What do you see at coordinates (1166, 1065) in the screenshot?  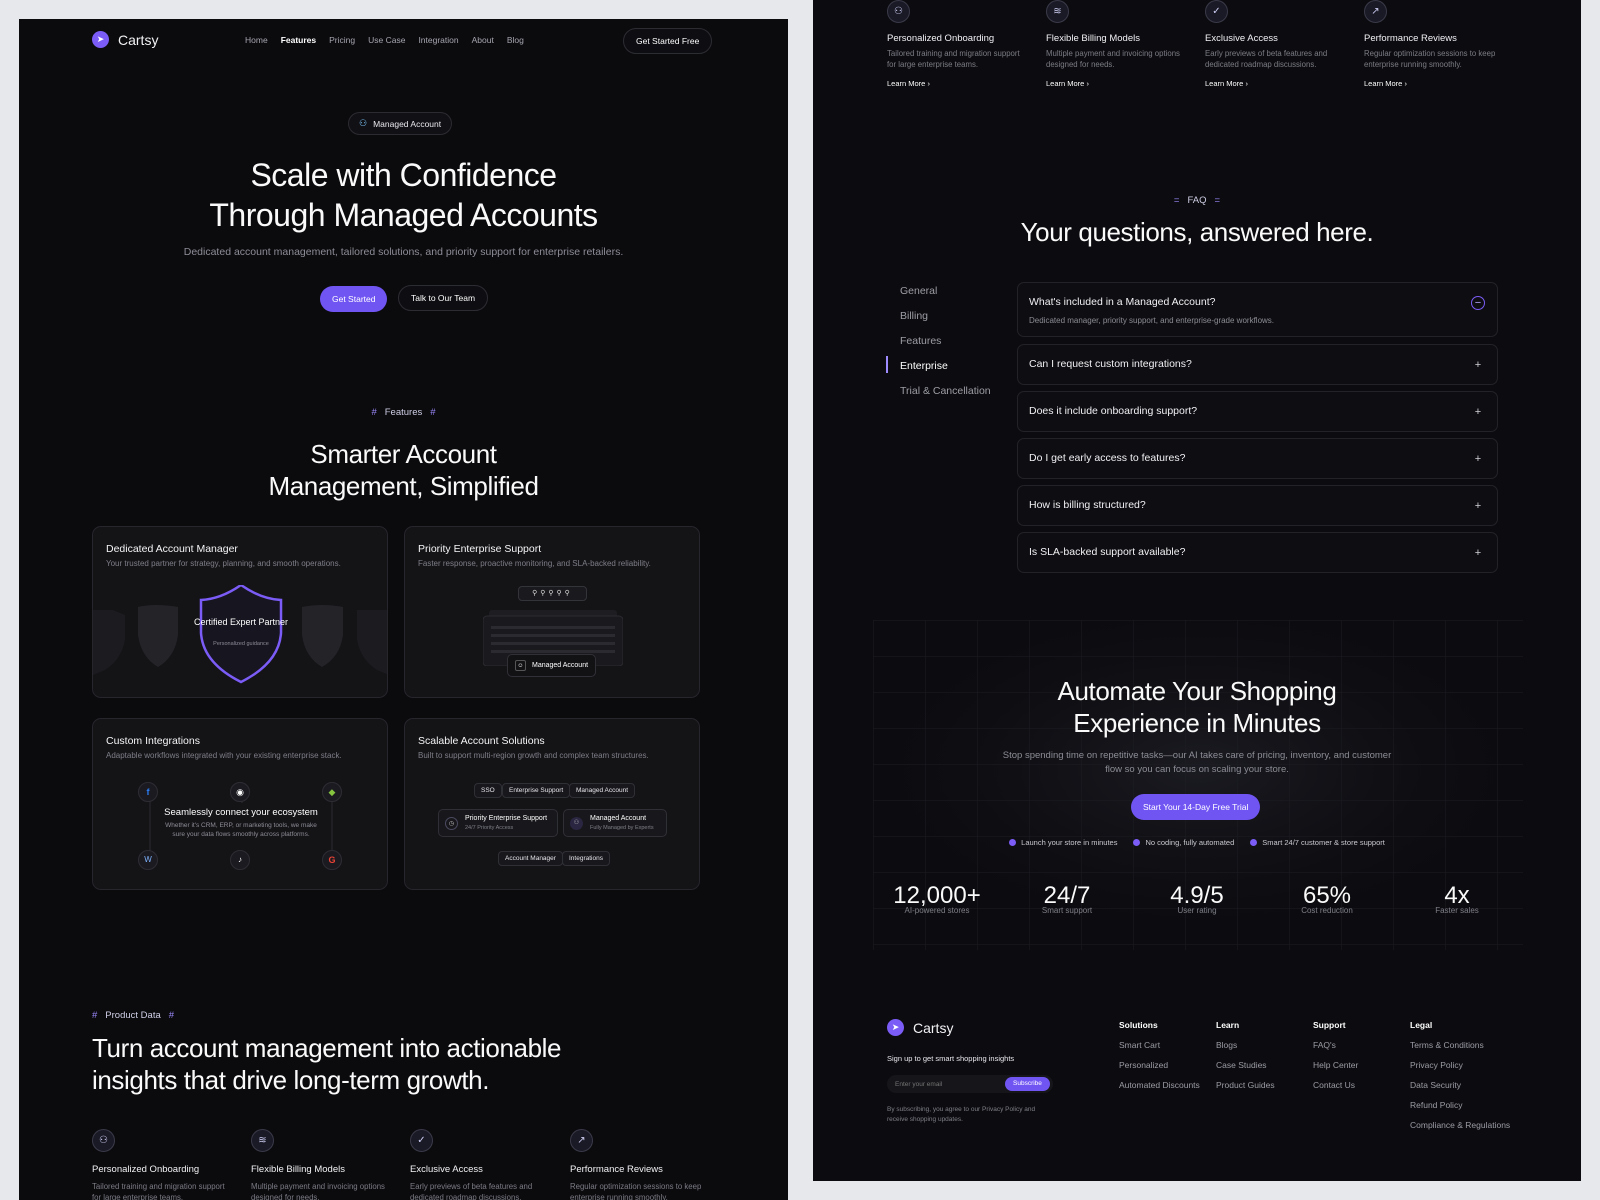 I see `footer-link: Personalized` at bounding box center [1166, 1065].